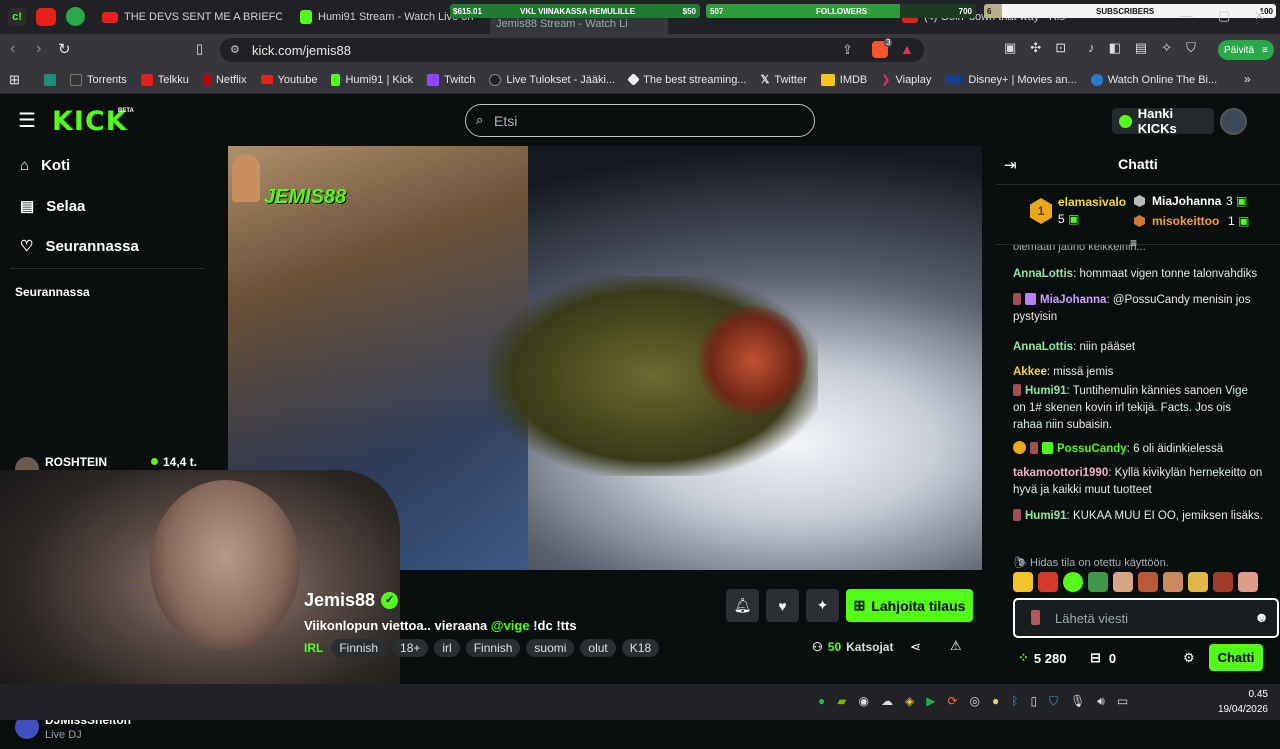 This screenshot has width=1280, height=749. What do you see at coordinates (1014, 701) in the screenshot?
I see `bluetooth-icon: ᛒ` at bounding box center [1014, 701].